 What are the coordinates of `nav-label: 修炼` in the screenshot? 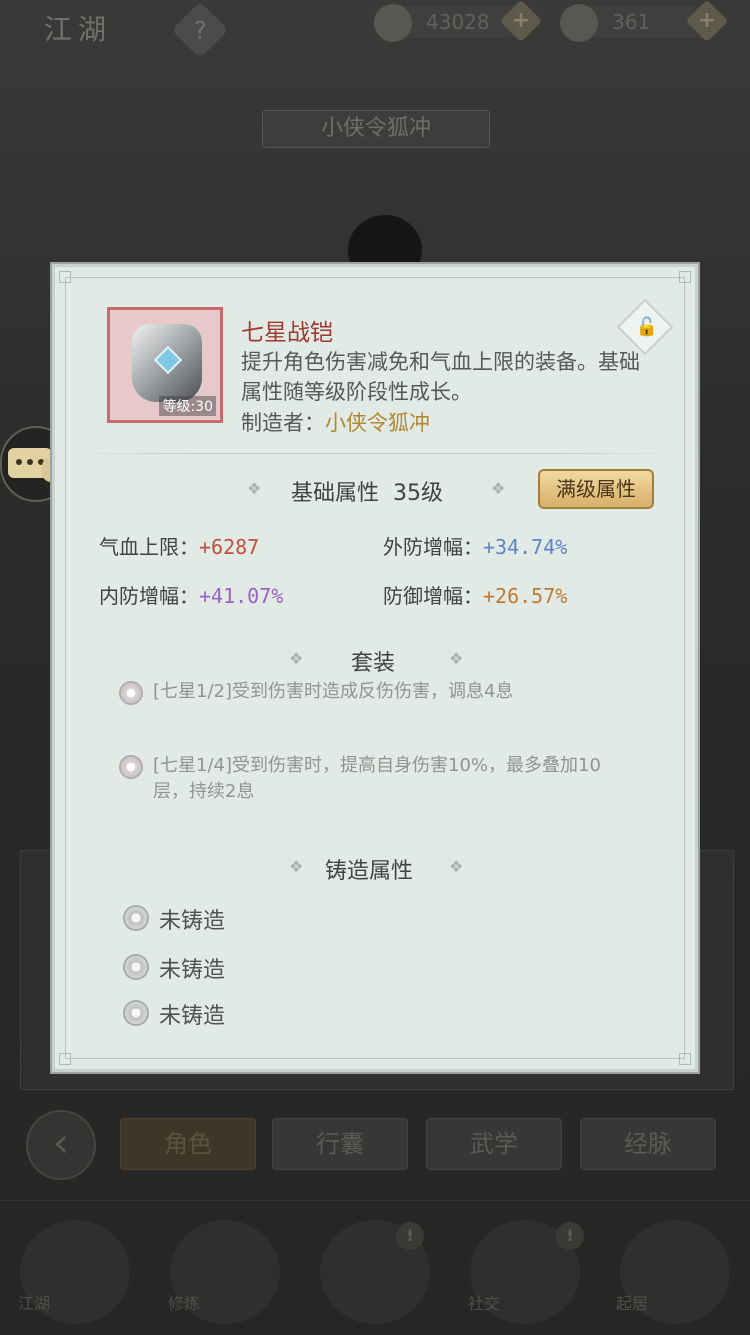 It's located at (184, 1303).